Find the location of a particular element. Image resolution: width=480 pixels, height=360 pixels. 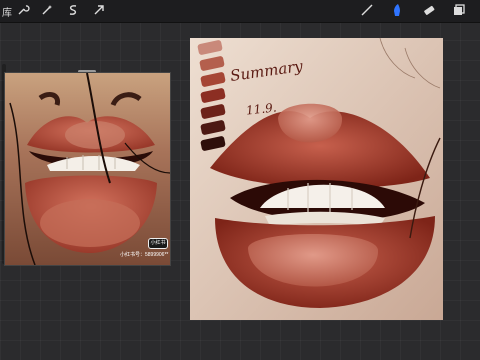

wrench-icon is located at coordinates (23, 10).